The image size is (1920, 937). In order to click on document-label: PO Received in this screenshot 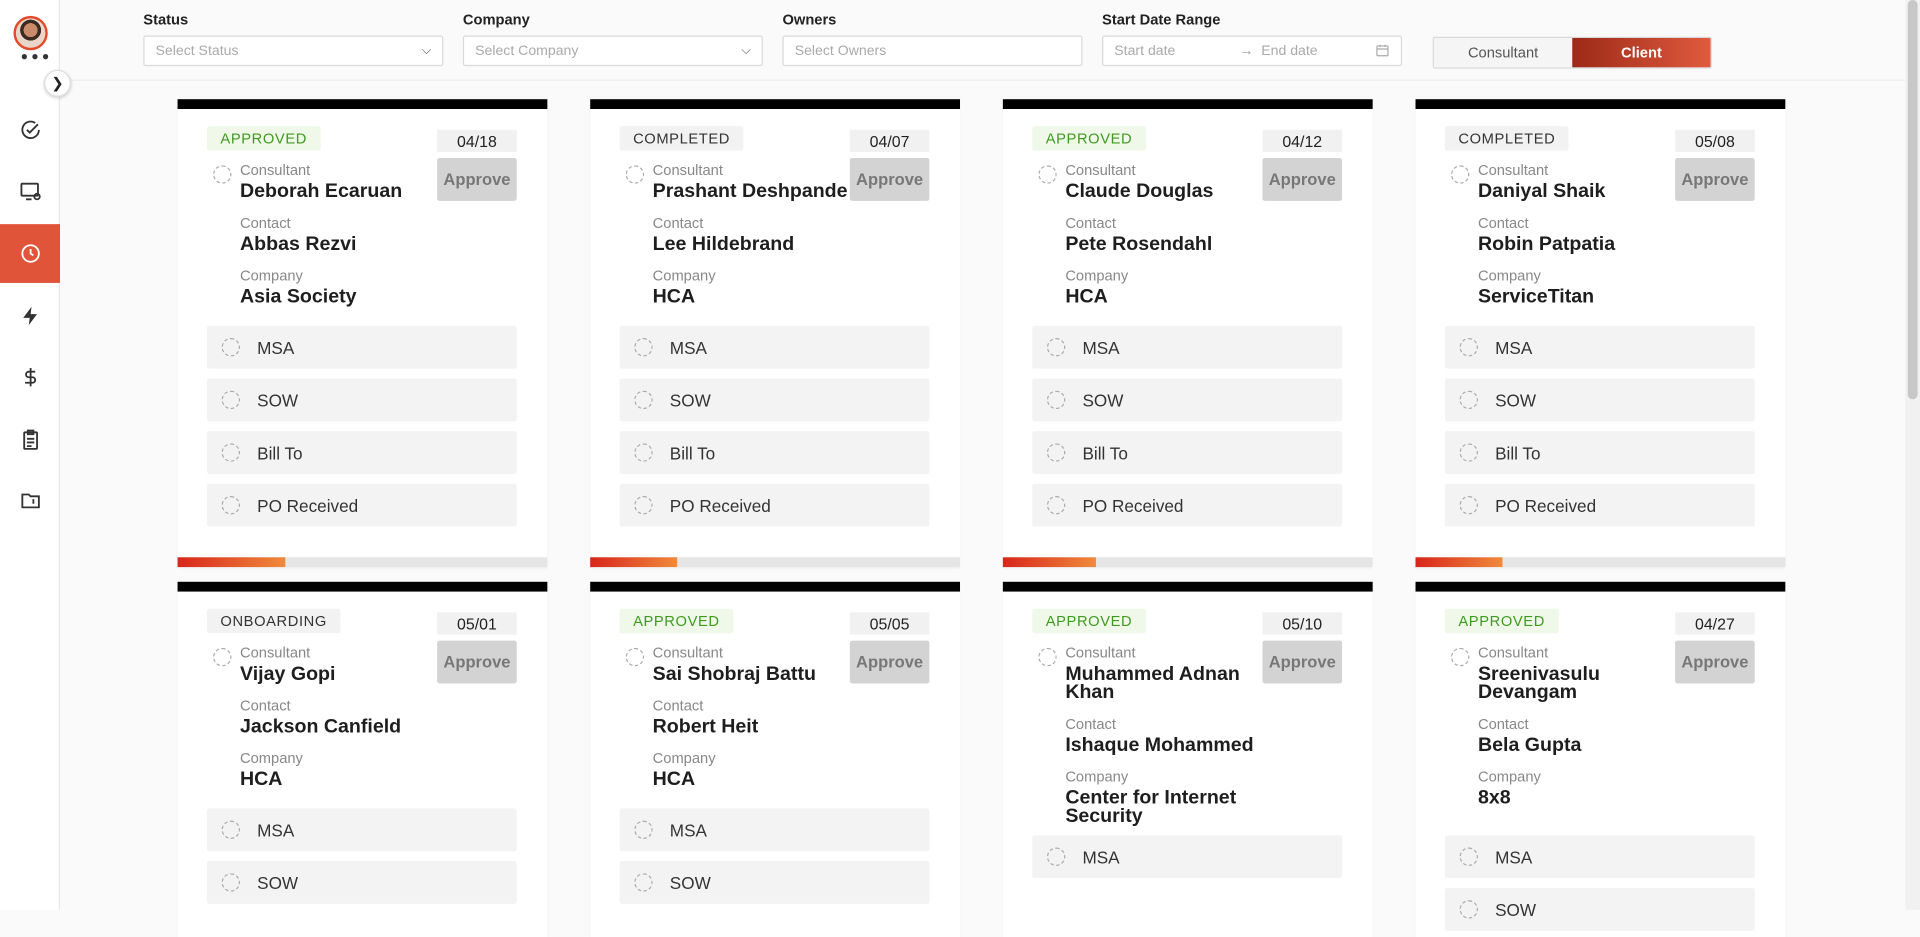, I will do `click(1546, 505)`.